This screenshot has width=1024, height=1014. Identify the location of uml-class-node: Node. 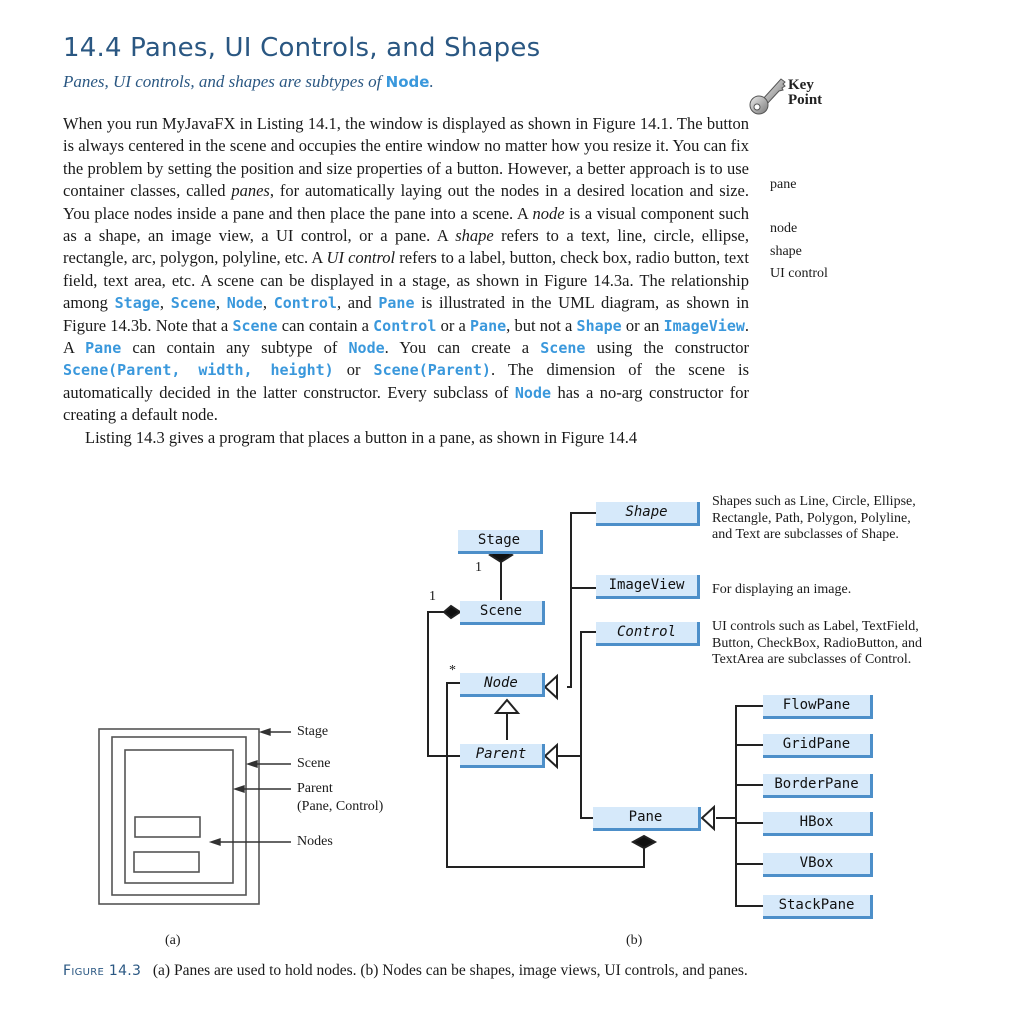
(502, 685).